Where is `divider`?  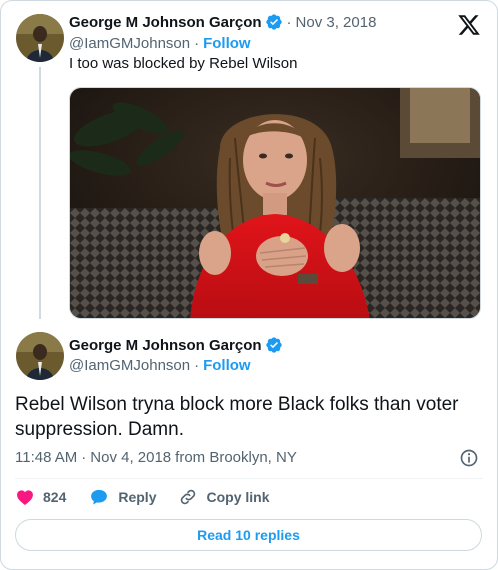
divider is located at coordinates (249, 478).